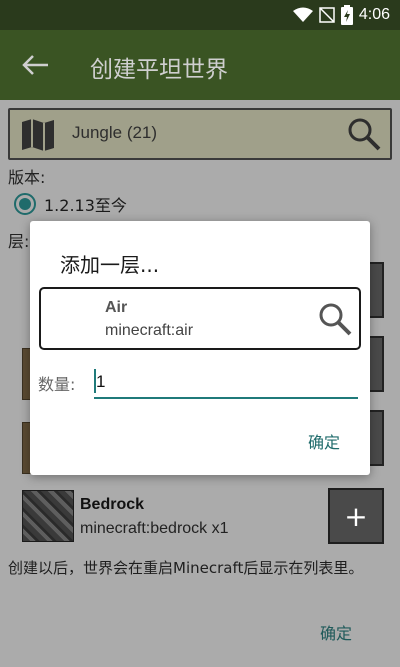  What do you see at coordinates (27, 177) in the screenshot?
I see `version-label: 版本:` at bounding box center [27, 177].